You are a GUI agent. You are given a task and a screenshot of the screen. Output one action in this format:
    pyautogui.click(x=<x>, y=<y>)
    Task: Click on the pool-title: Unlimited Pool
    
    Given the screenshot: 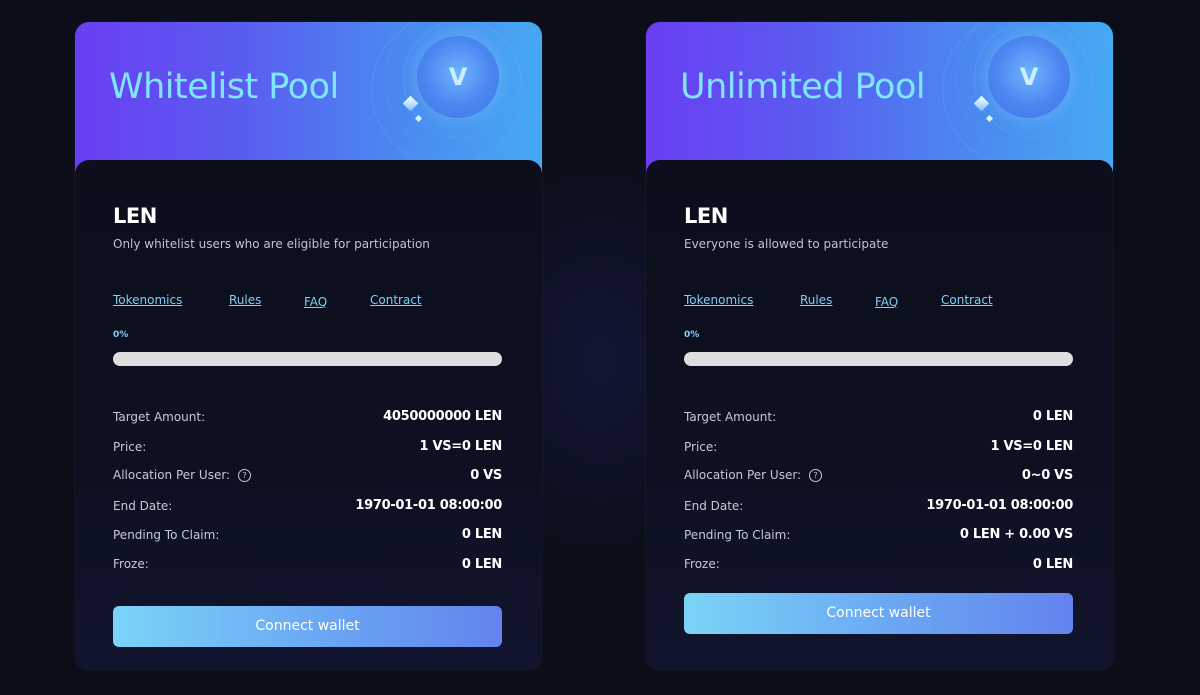 What is the action you would take?
    pyautogui.click(x=803, y=87)
    